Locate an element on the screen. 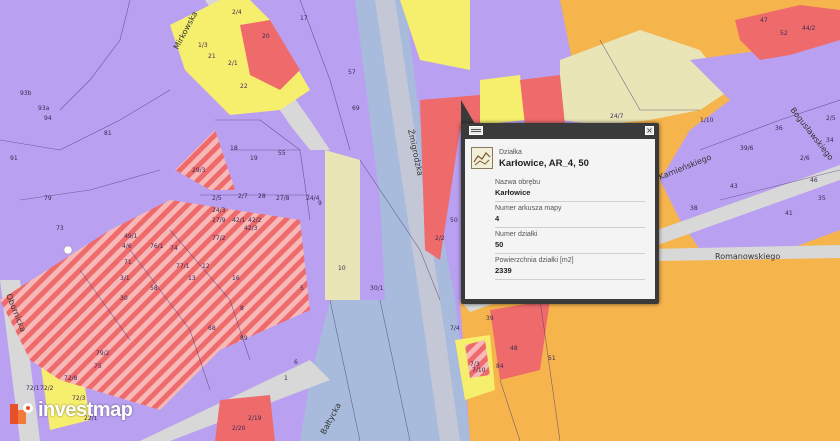 Image resolution: width=840 pixels, height=441 pixels. green-zone-center is located at coordinates (342, 225).